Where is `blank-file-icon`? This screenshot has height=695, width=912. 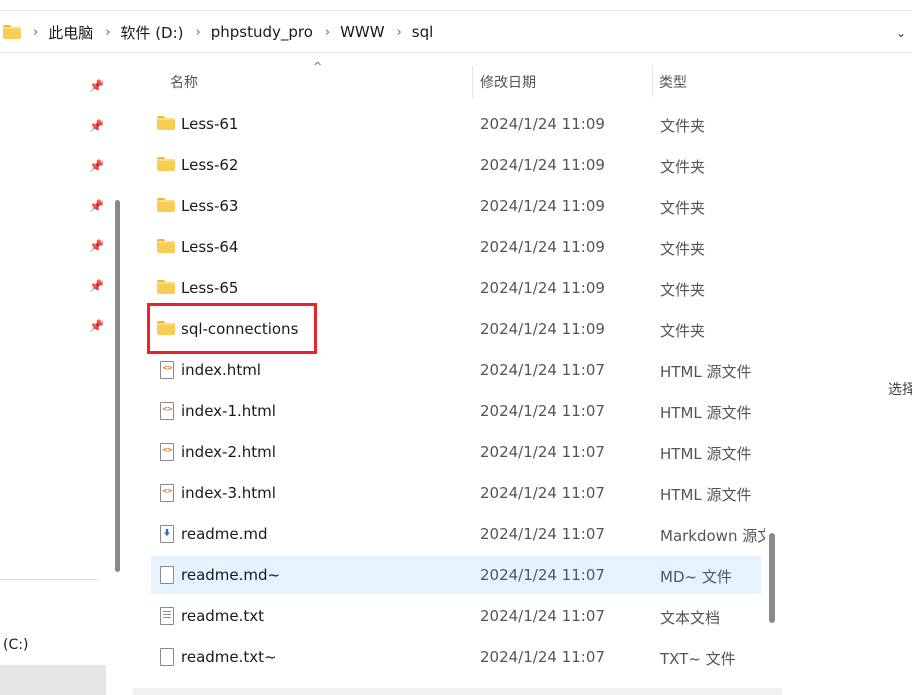
blank-file-icon is located at coordinates (167, 657).